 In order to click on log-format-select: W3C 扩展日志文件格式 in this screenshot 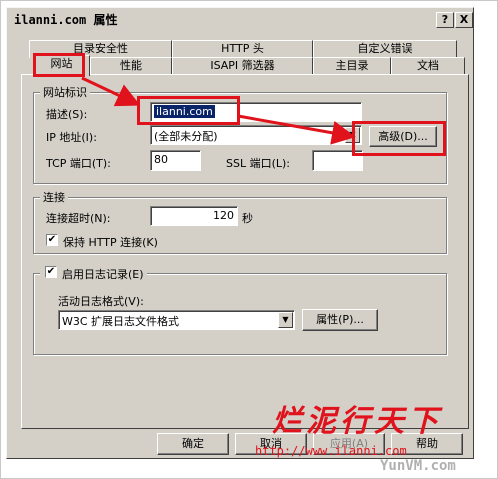, I will do `click(176, 320)`.